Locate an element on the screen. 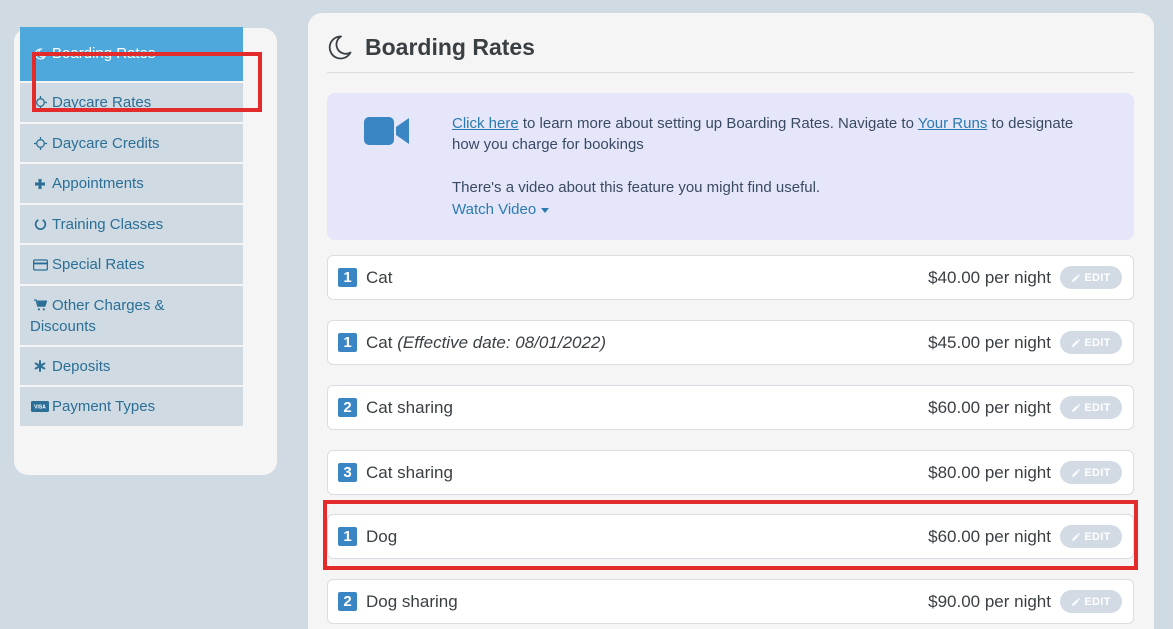 Image resolution: width=1173 pixels, height=629 pixels. learn-more-link: Click here is located at coordinates (485, 123).